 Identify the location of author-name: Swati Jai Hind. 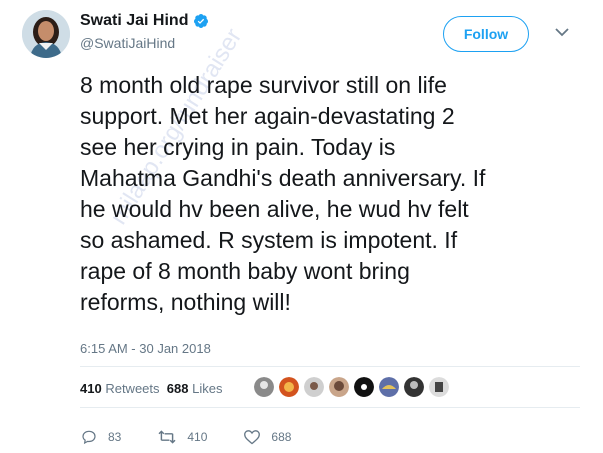
(144, 21).